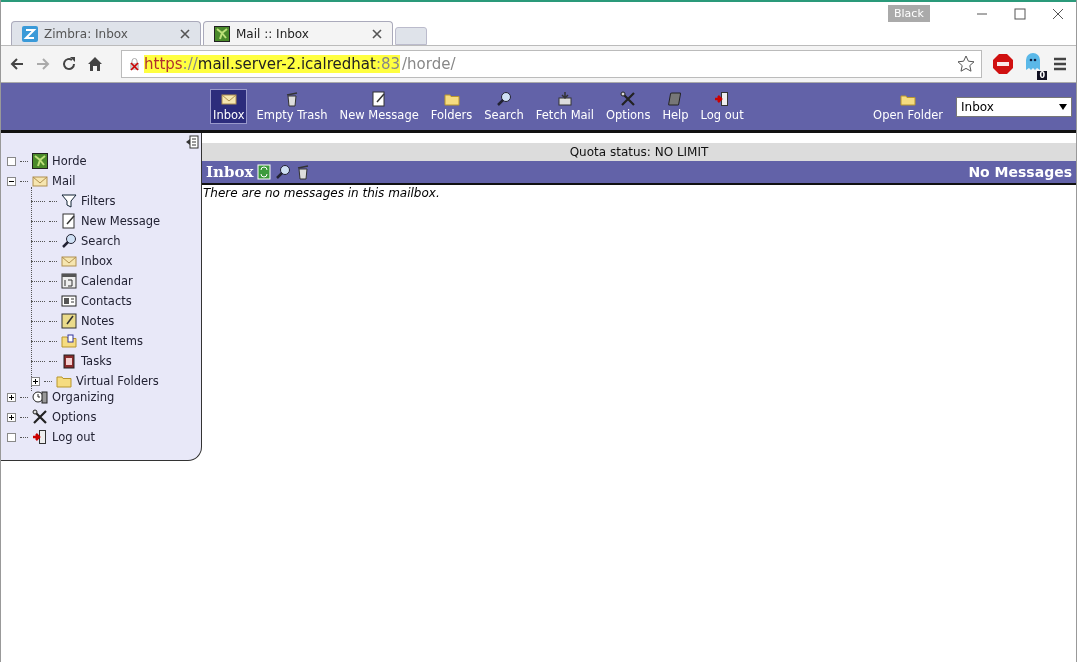 The image size is (1077, 662). I want to click on bookmark-star-icon, so click(966, 64).